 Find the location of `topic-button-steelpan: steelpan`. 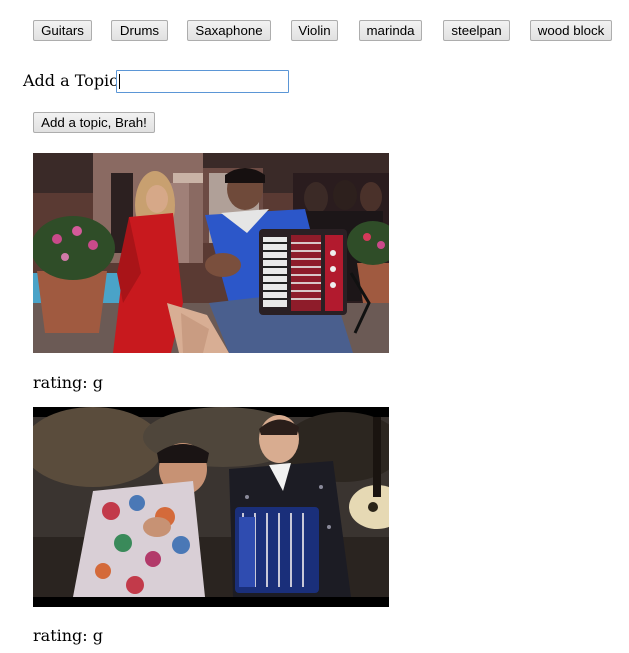

topic-button-steelpan: steelpan is located at coordinates (476, 30).